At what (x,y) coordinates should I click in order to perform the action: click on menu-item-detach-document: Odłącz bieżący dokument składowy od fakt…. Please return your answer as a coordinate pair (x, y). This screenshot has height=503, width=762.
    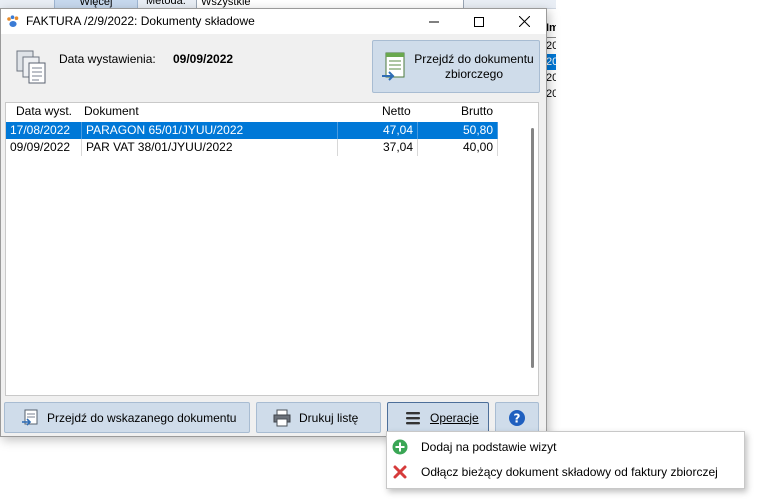
    Looking at the image, I should click on (565, 472).